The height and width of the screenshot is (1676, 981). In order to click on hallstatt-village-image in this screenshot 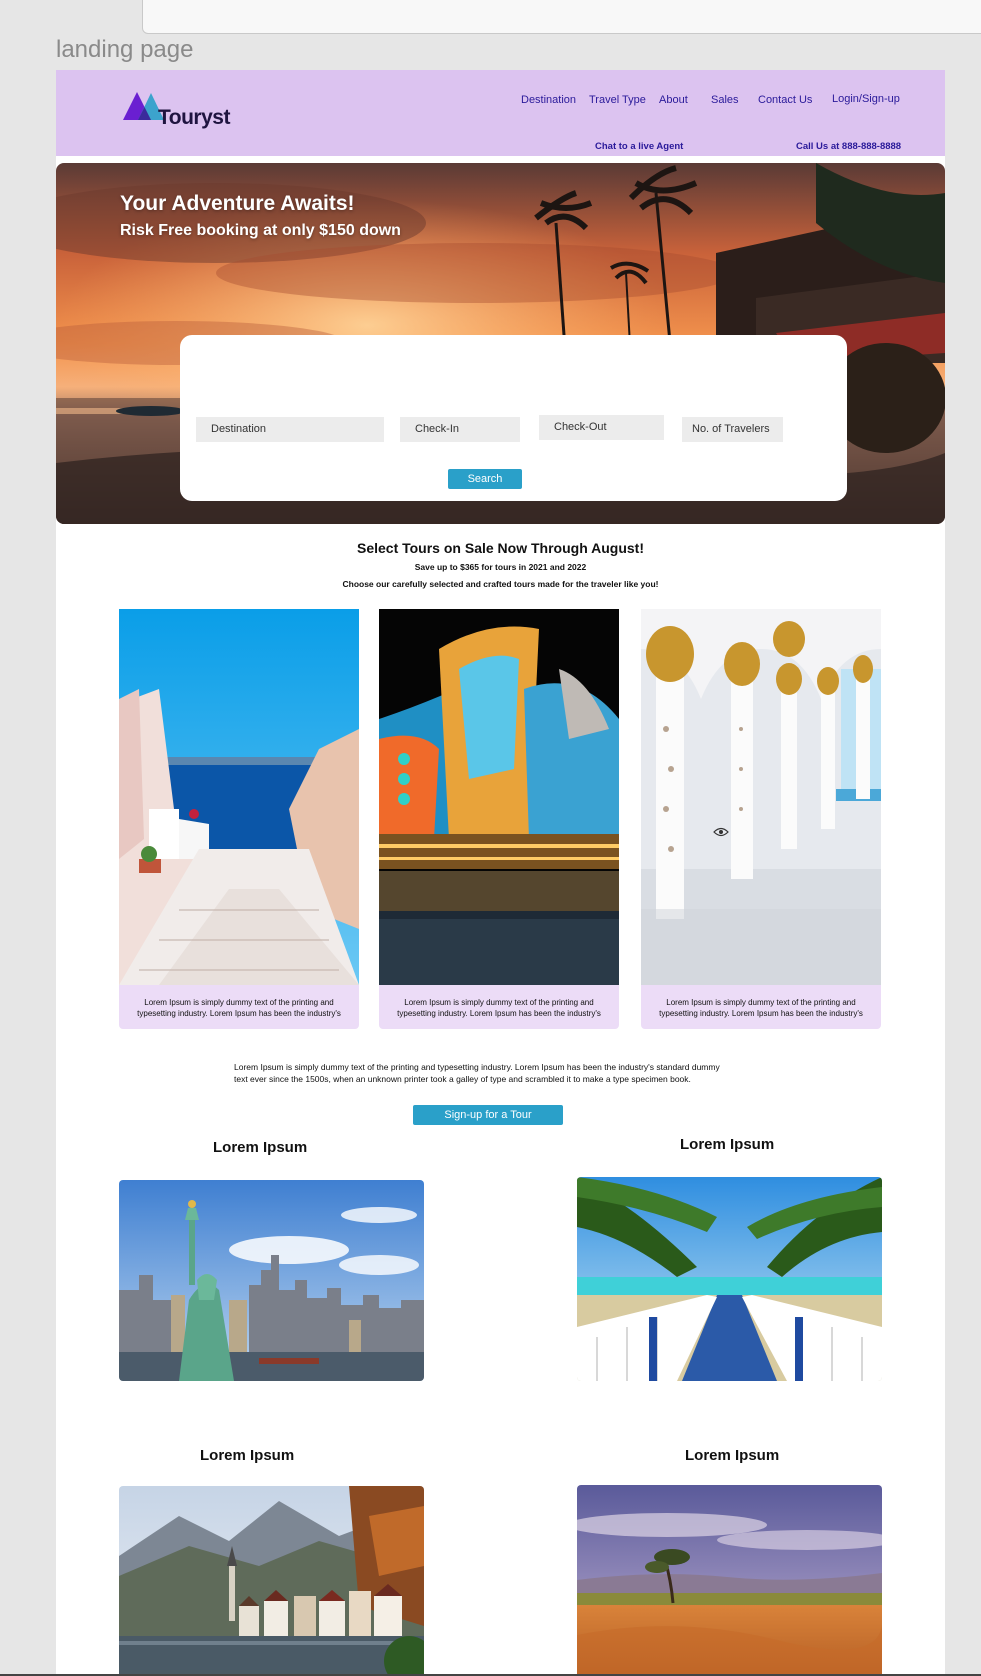, I will do `click(271, 1581)`.